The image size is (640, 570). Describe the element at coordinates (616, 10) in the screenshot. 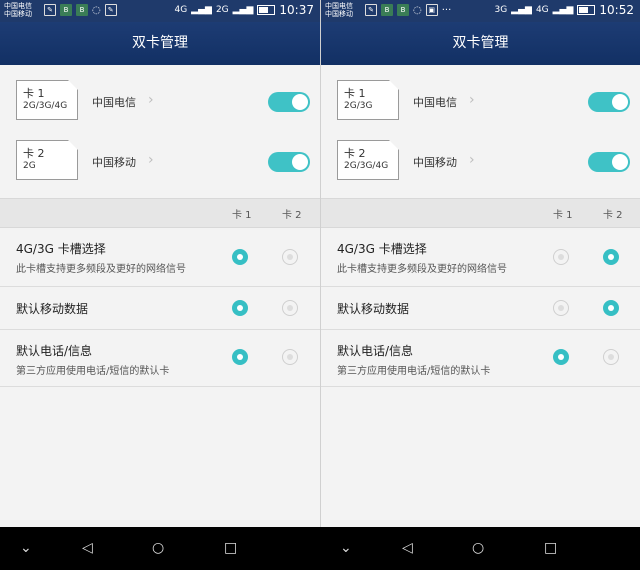

I see `clock: 10:52` at that location.